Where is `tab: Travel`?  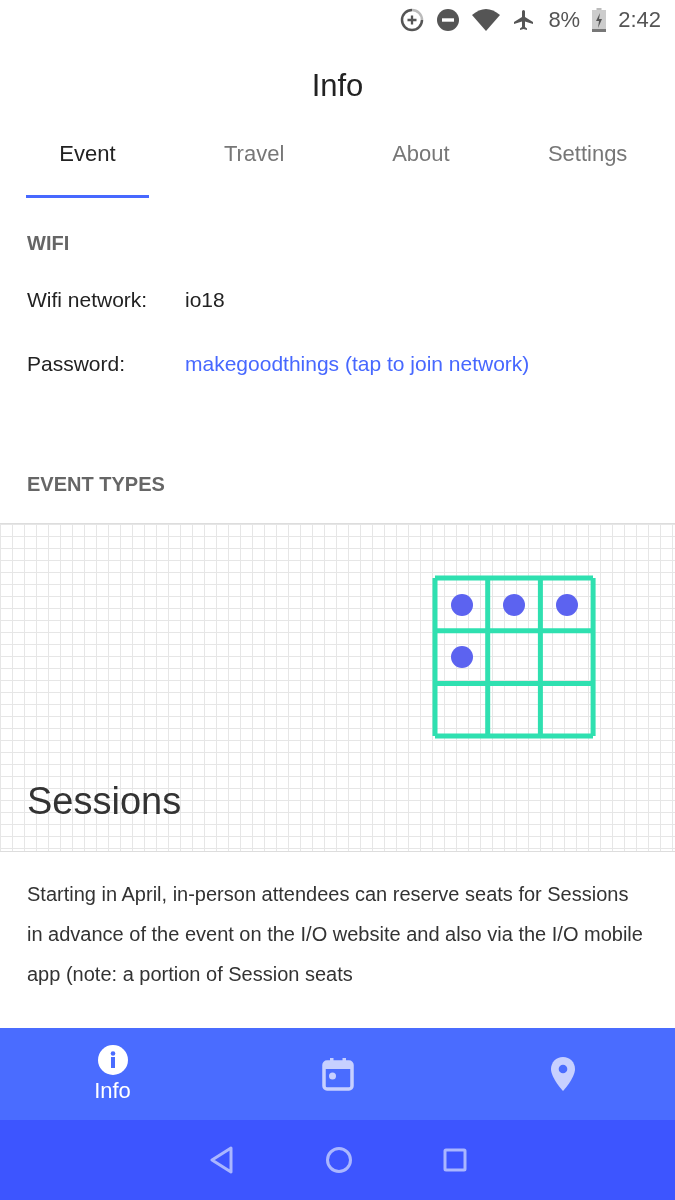
tab: Travel is located at coordinates (254, 169).